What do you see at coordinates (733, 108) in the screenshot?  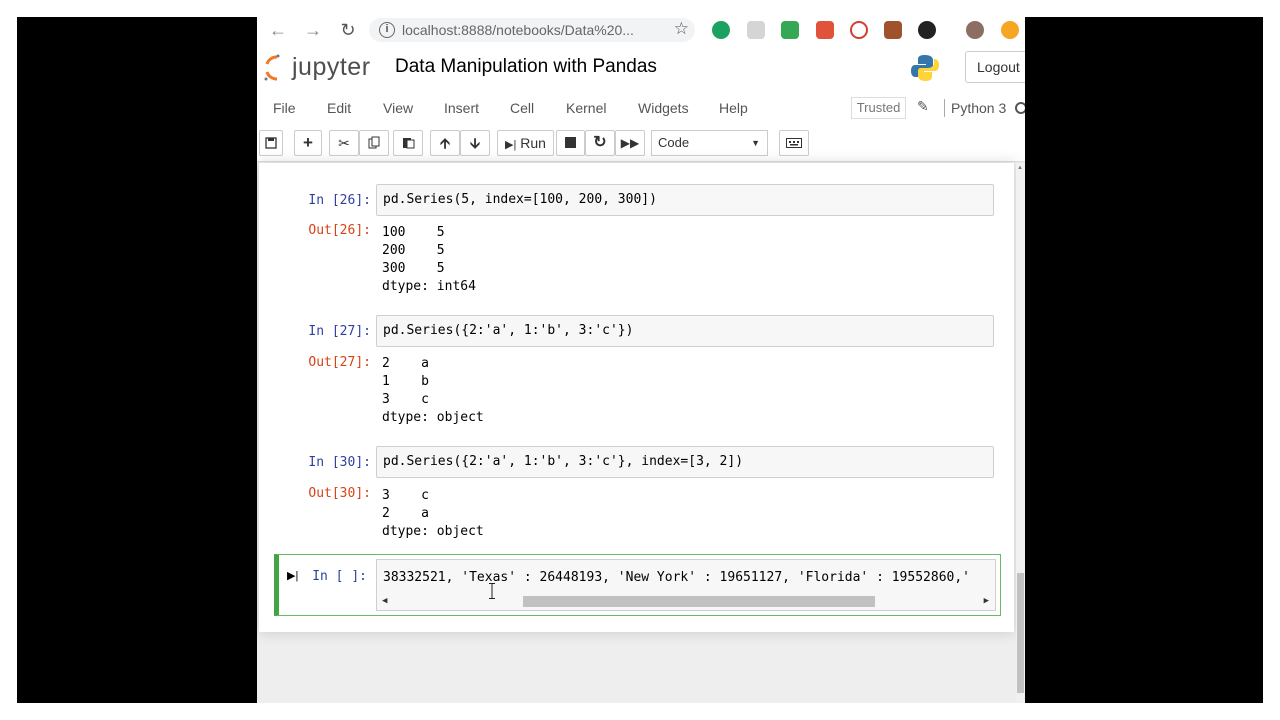 I see `menu-help: Help` at bounding box center [733, 108].